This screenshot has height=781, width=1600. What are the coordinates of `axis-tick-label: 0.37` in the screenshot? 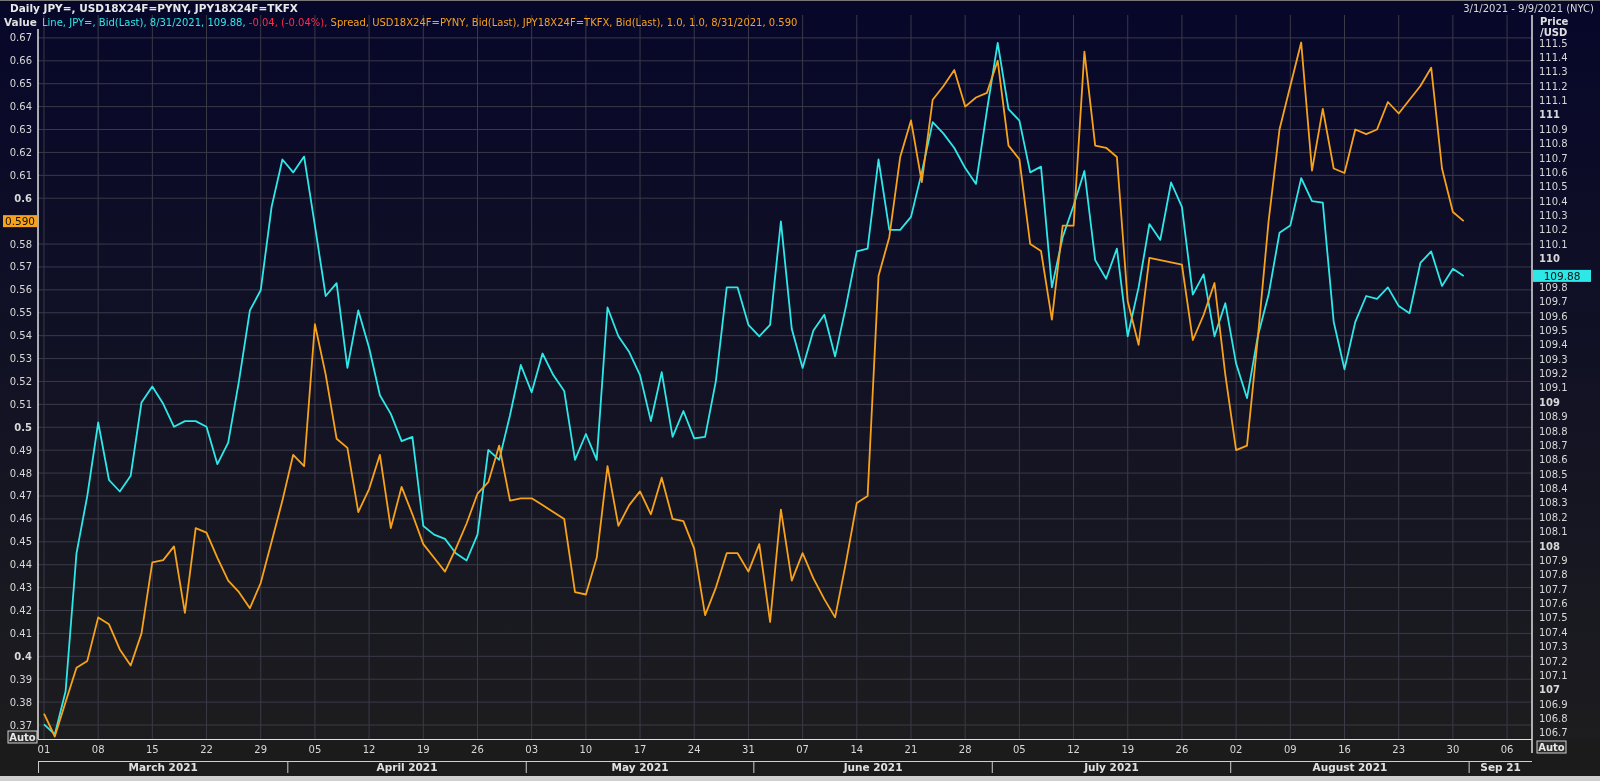 It's located at (20, 725).